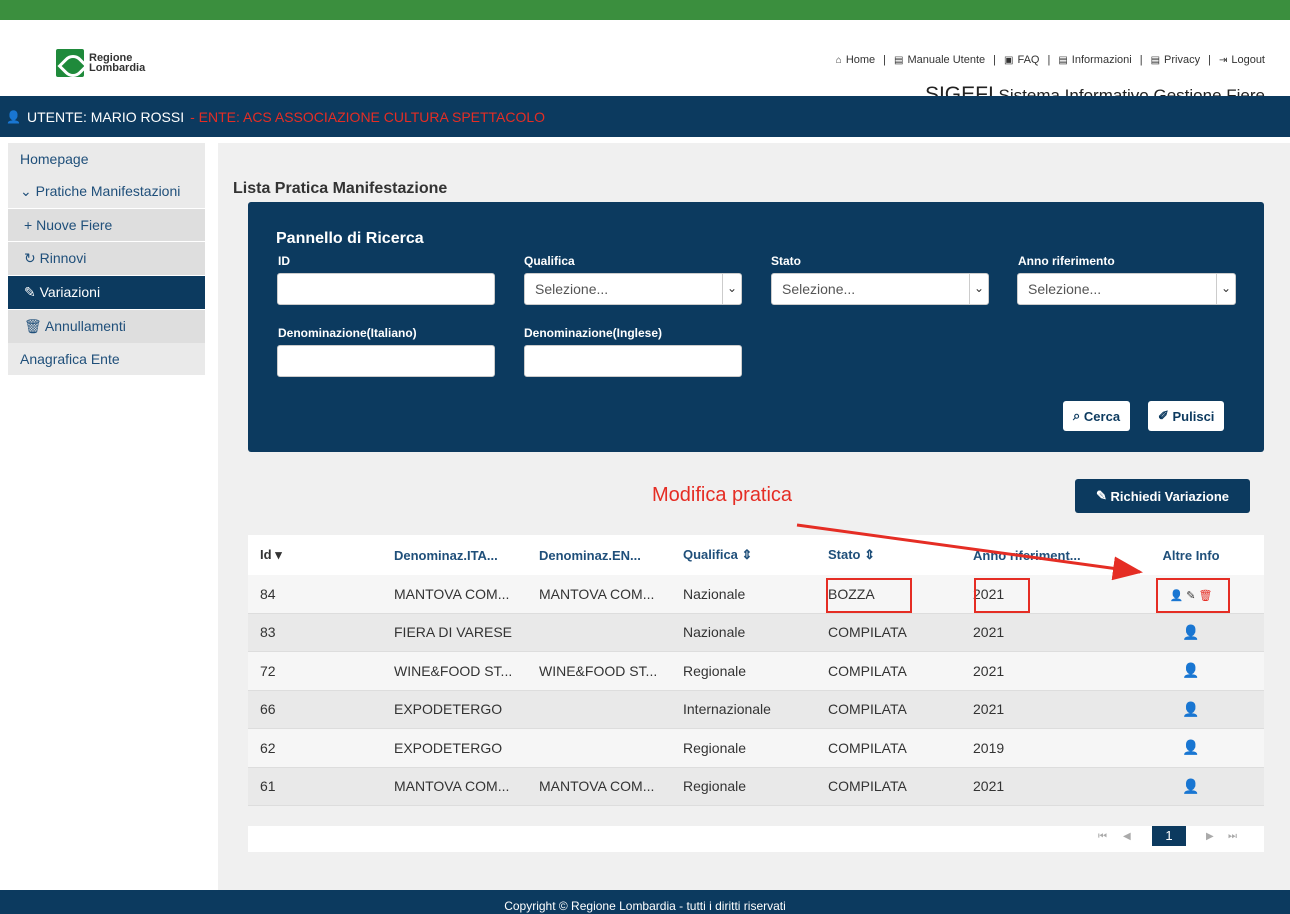  What do you see at coordinates (1002, 595) in the screenshot?
I see `highlight-anno` at bounding box center [1002, 595].